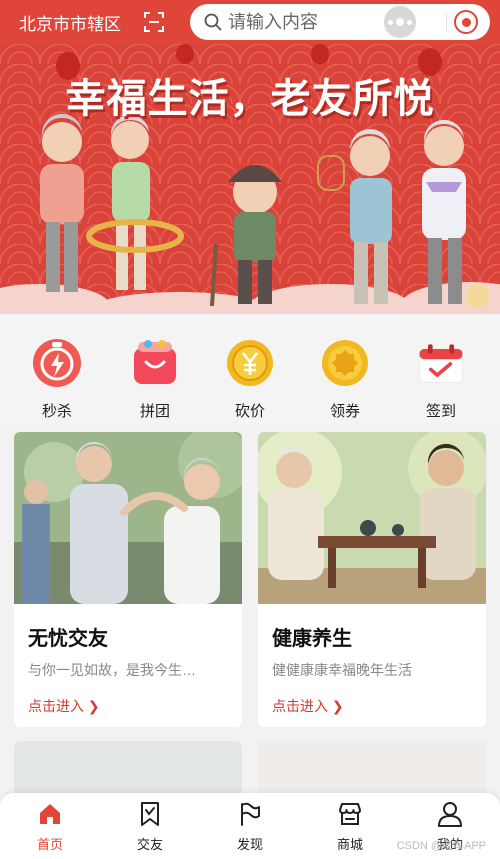  I want to click on capsule-divider, so click(446, 22).